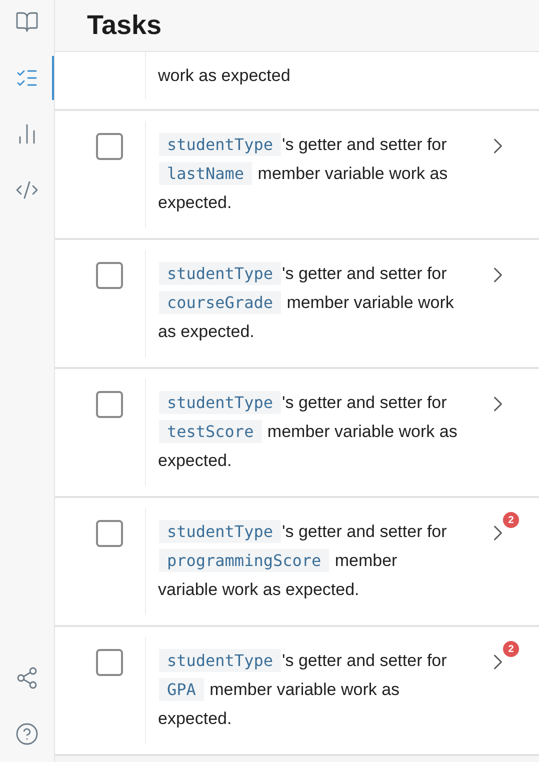 The image size is (539, 762). Describe the element at coordinates (27, 734) in the screenshot. I see `help-icon` at that location.